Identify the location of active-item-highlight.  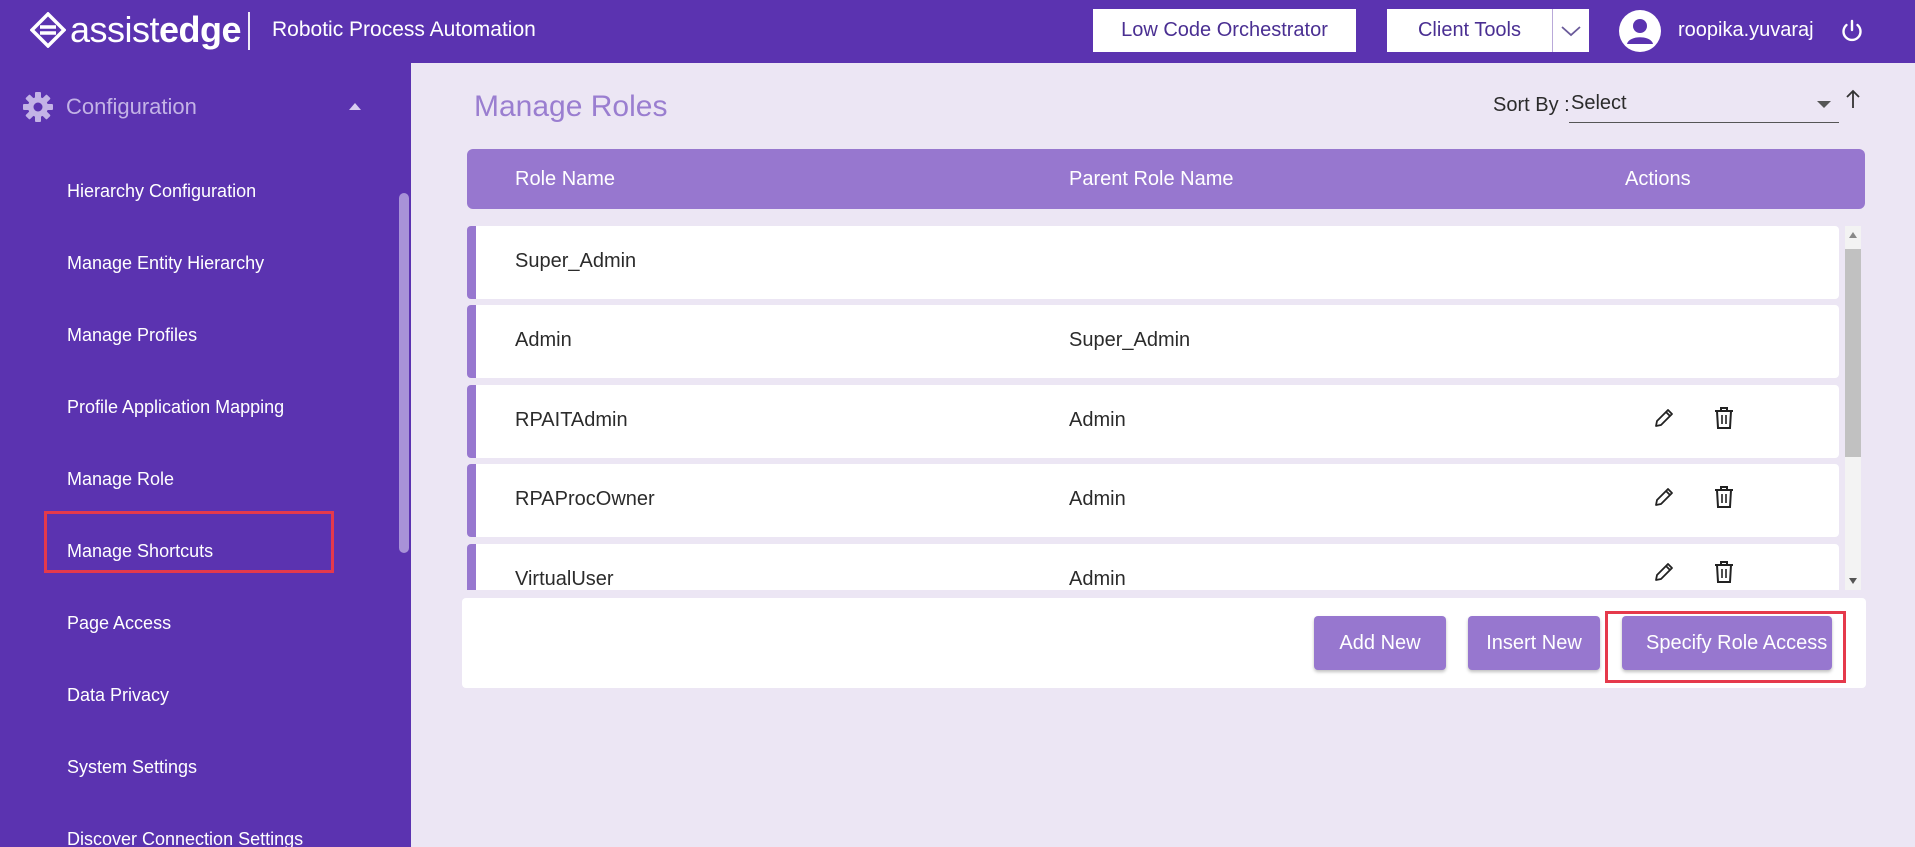
(189, 542).